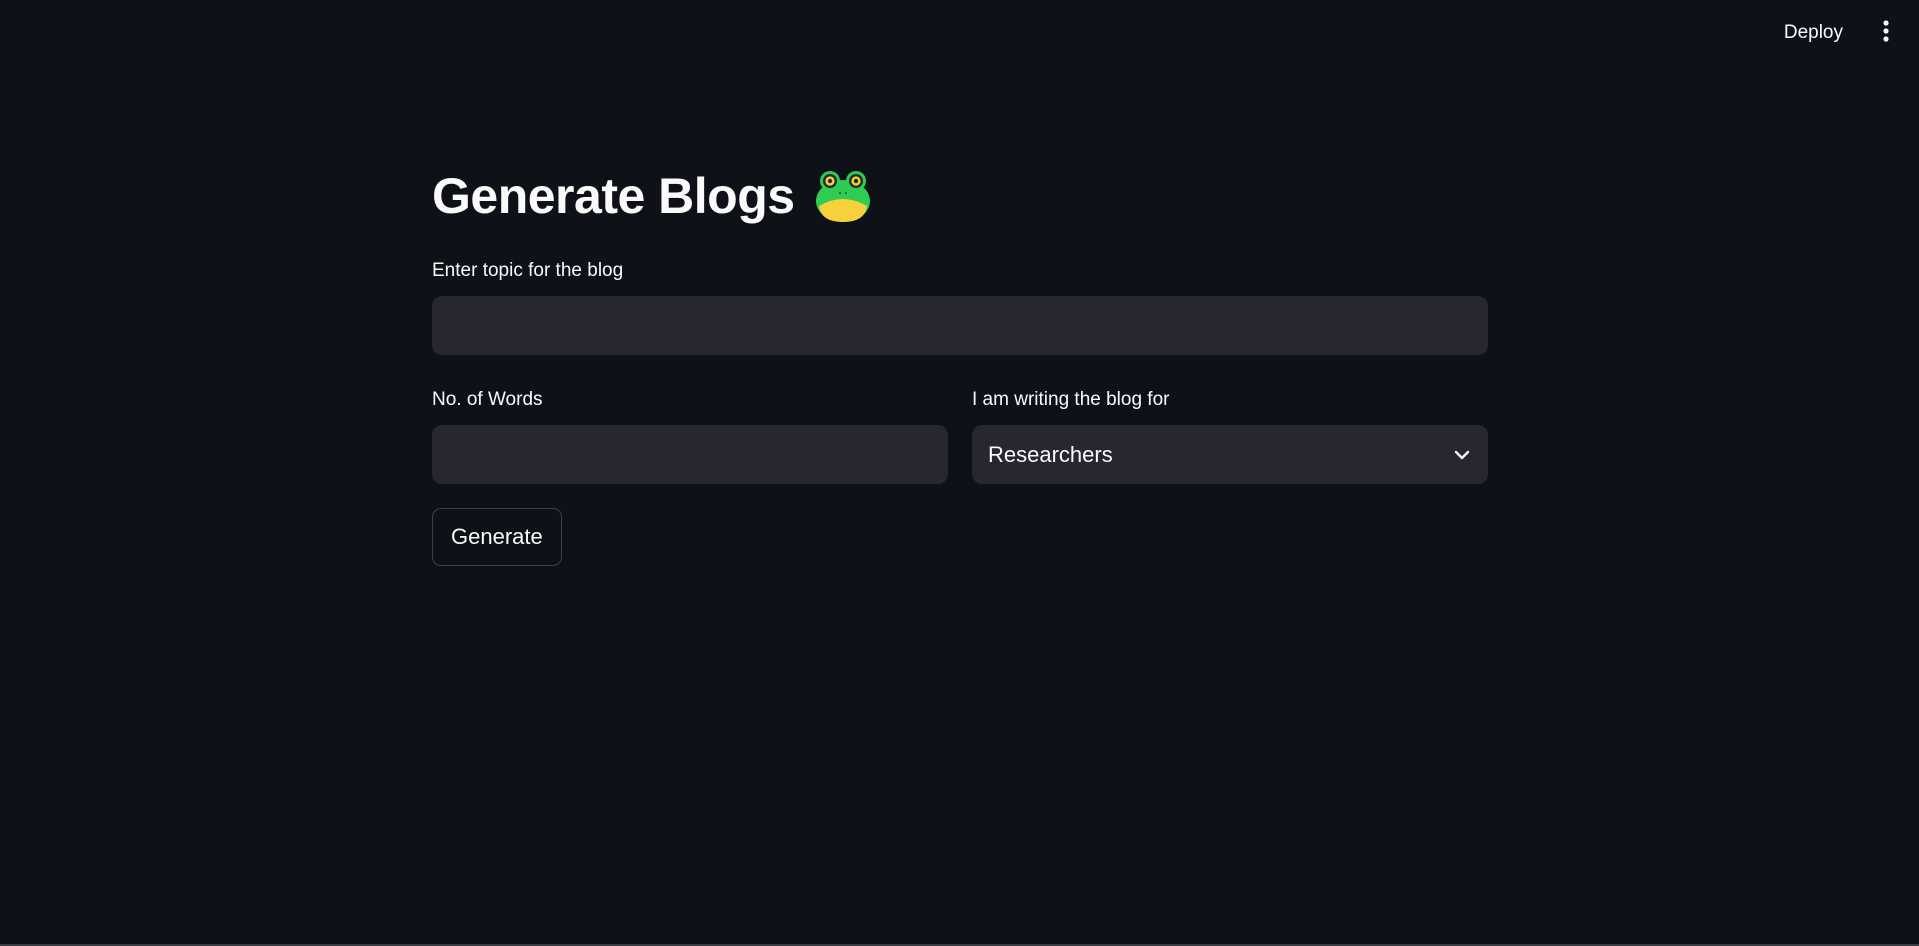 The height and width of the screenshot is (946, 1919). What do you see at coordinates (497, 537) in the screenshot?
I see `generate-button: Generate` at bounding box center [497, 537].